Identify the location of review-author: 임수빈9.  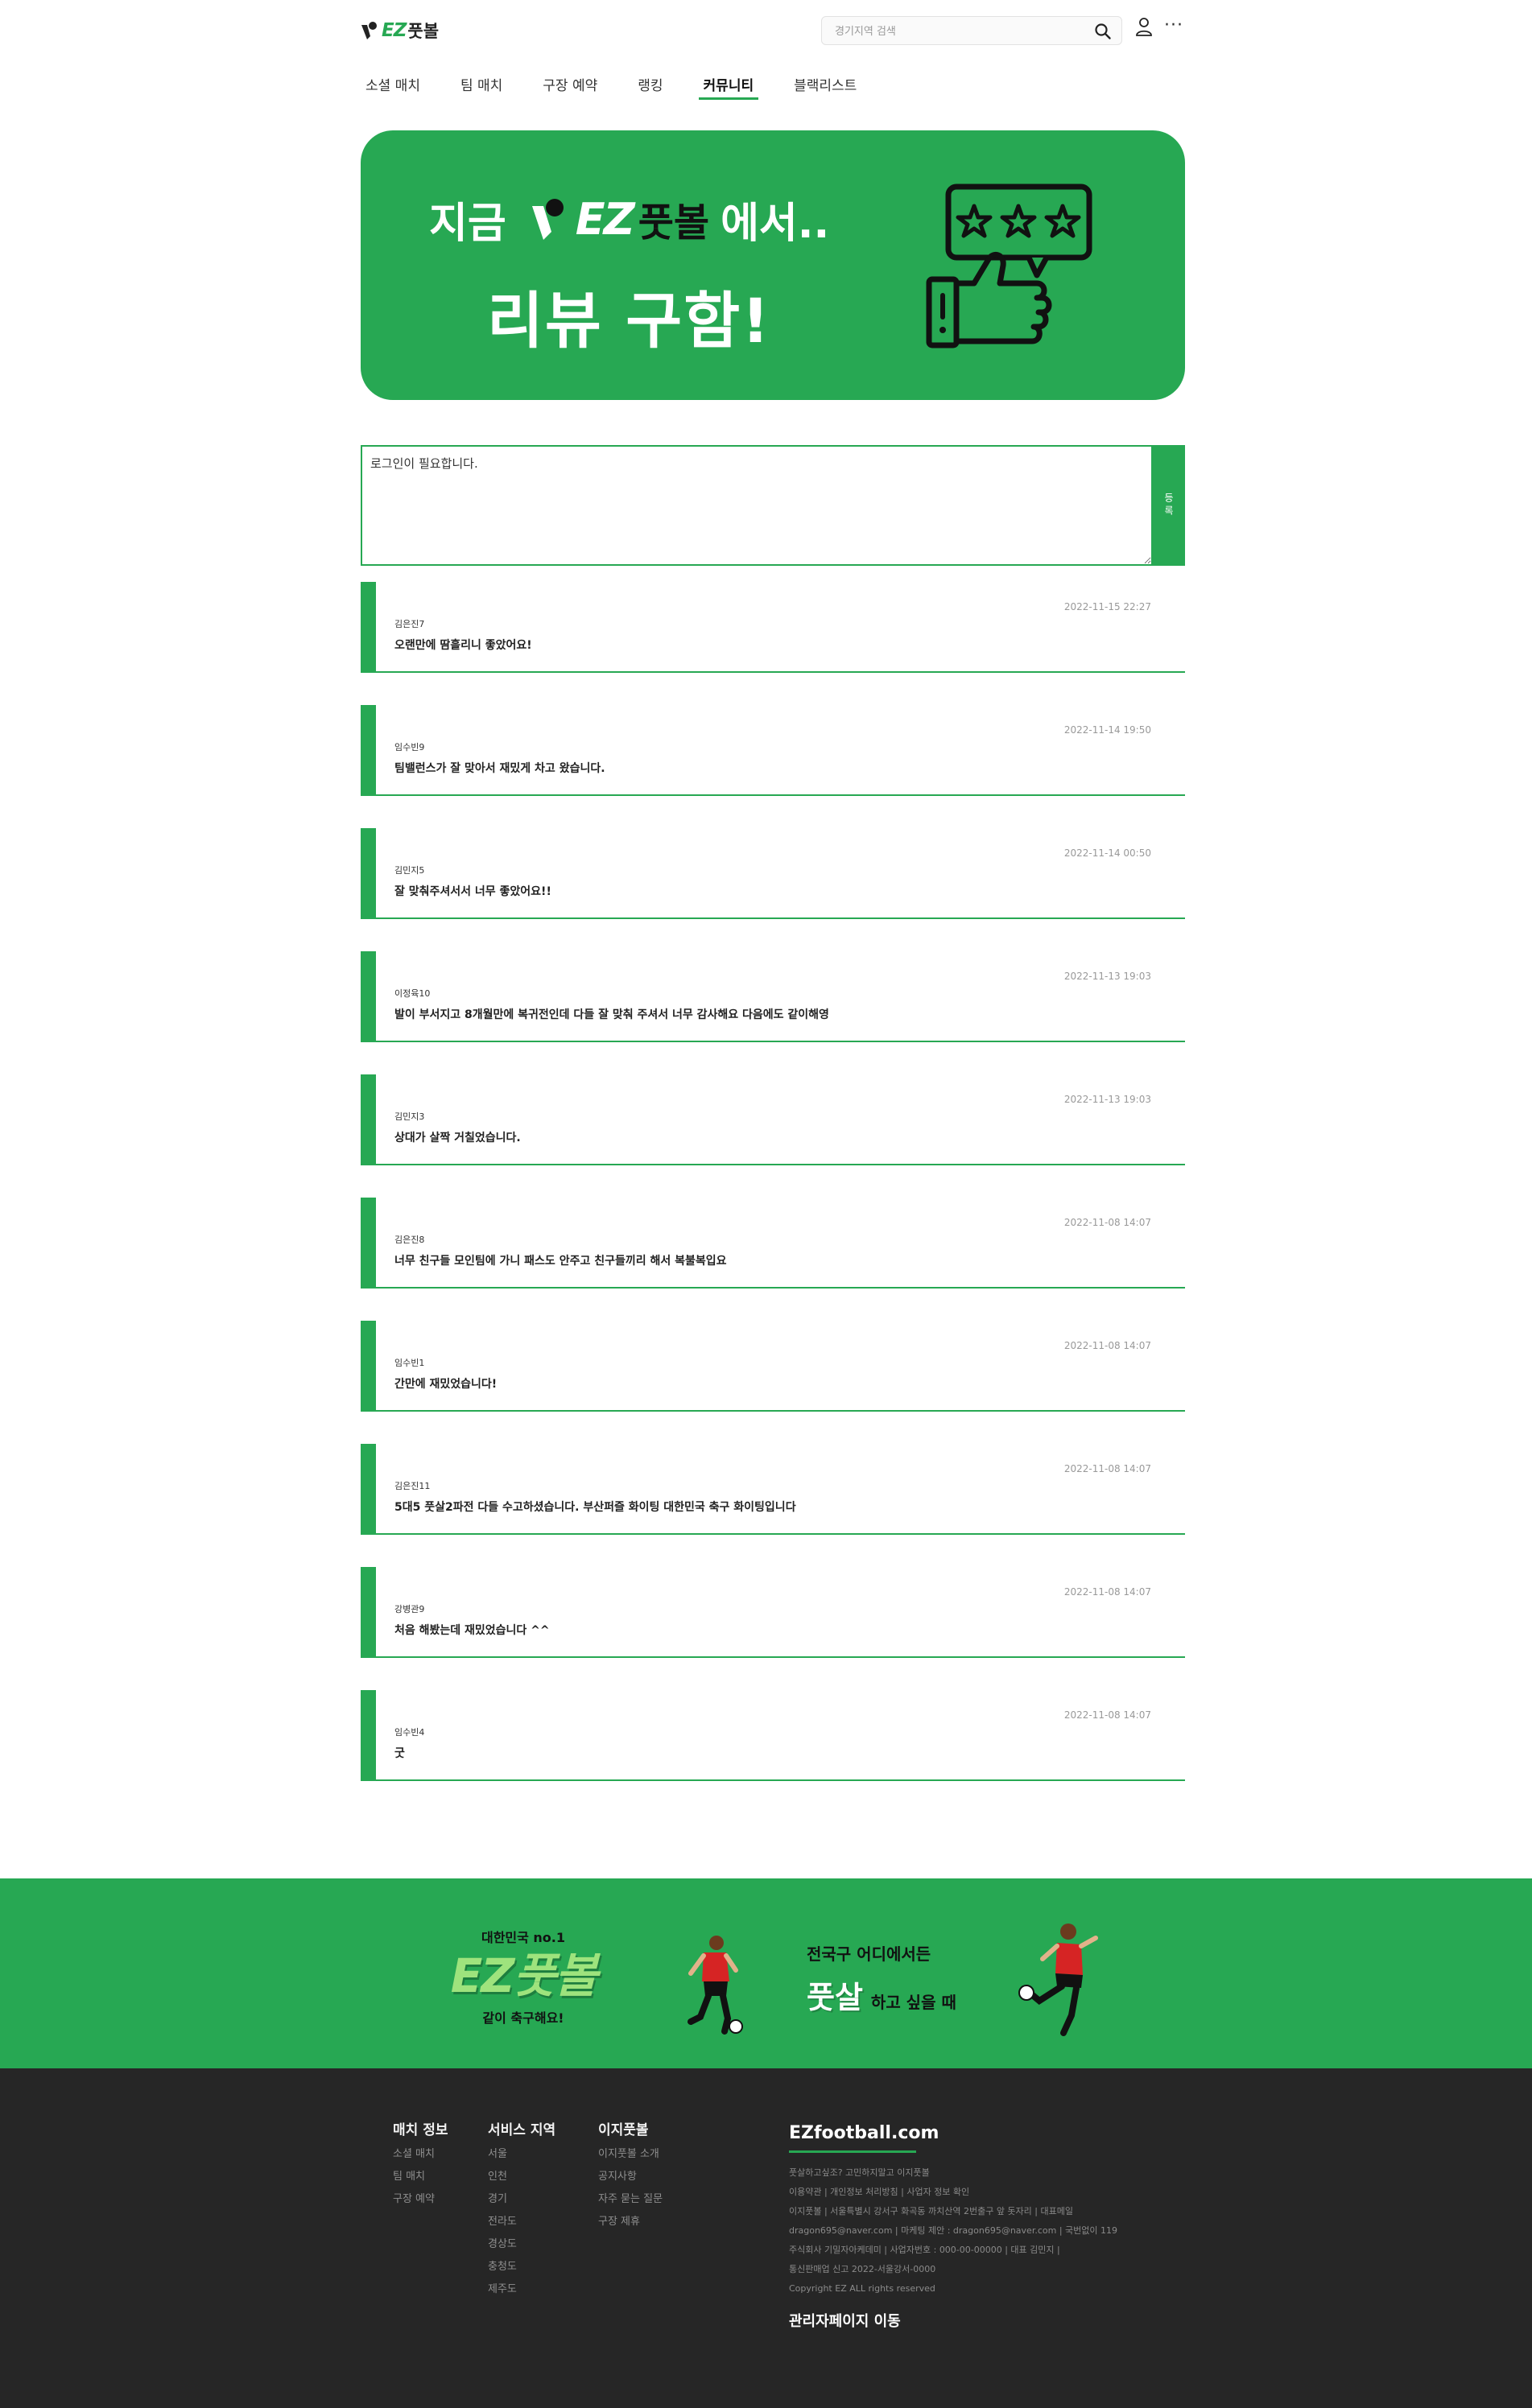
(410, 747).